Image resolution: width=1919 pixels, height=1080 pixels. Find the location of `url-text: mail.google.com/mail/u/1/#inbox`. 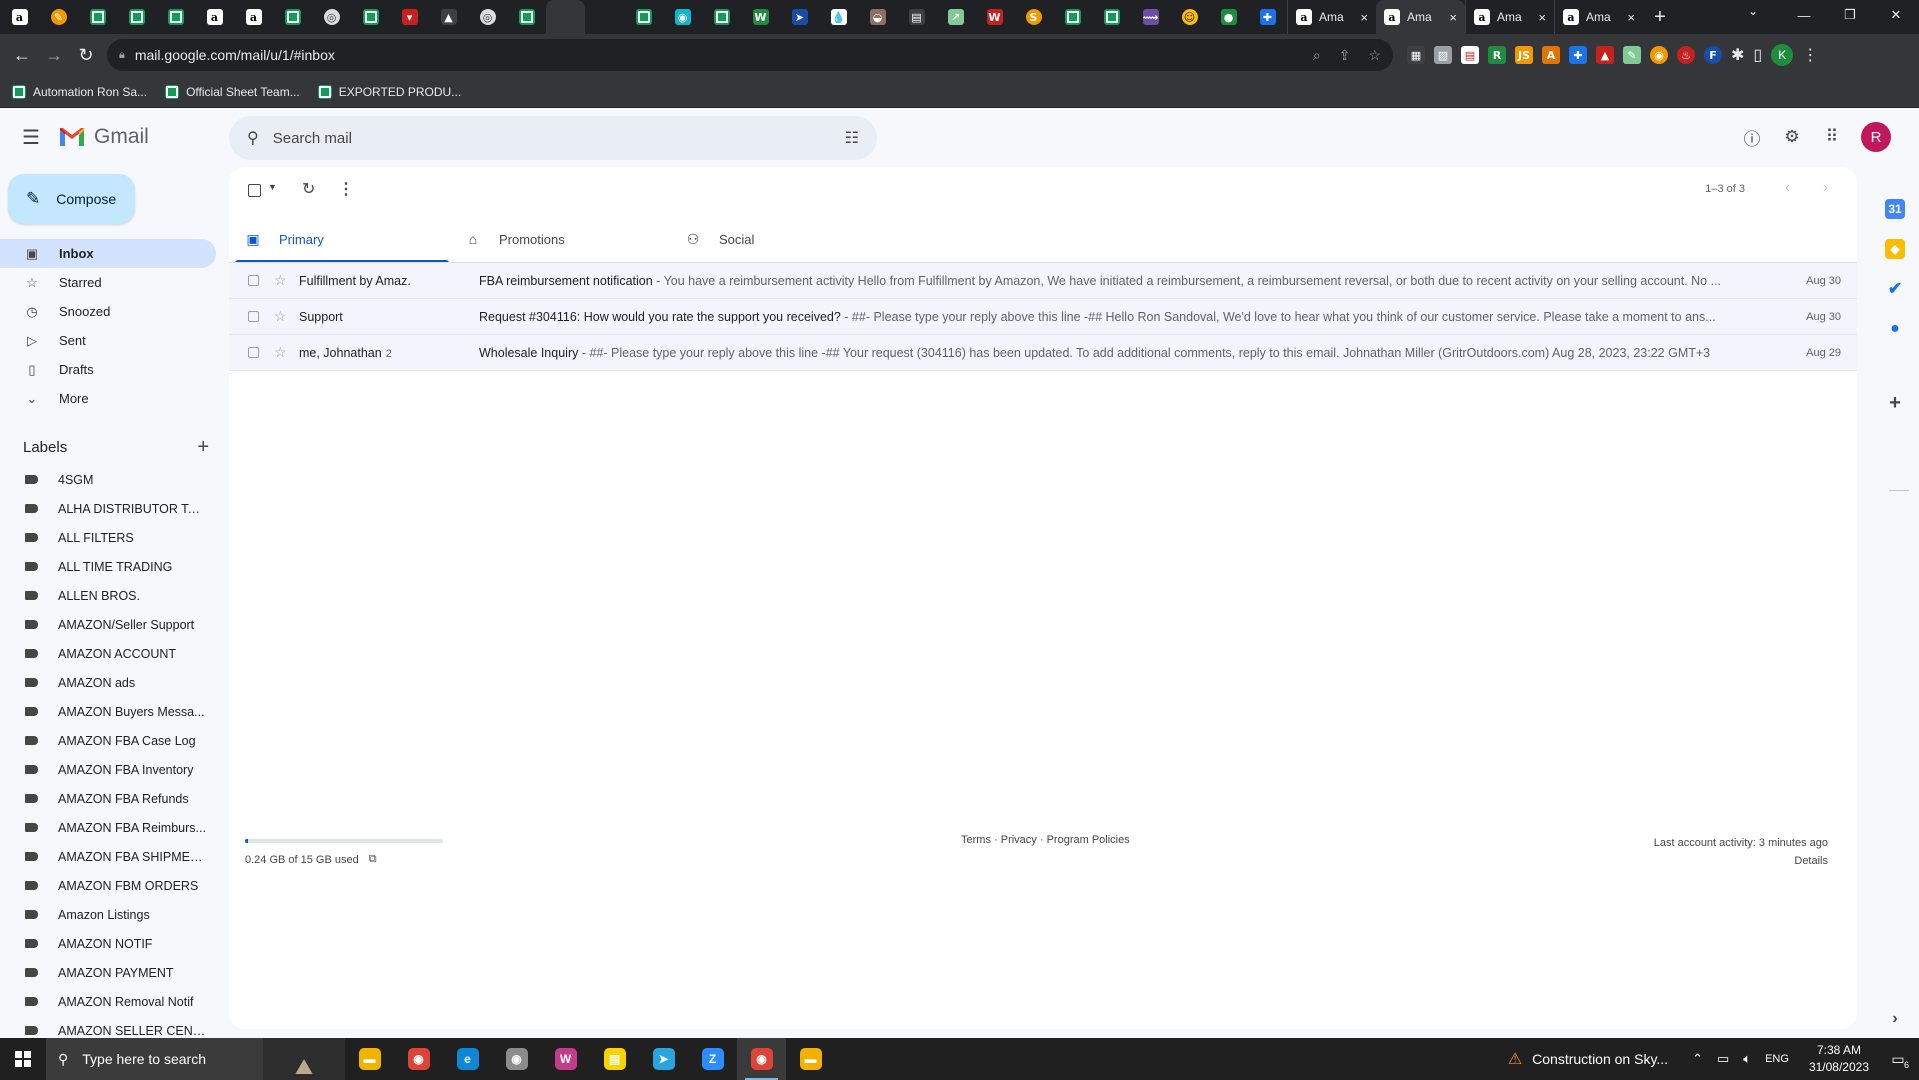

url-text: mail.google.com/mail/u/1/#inbox is located at coordinates (235, 55).